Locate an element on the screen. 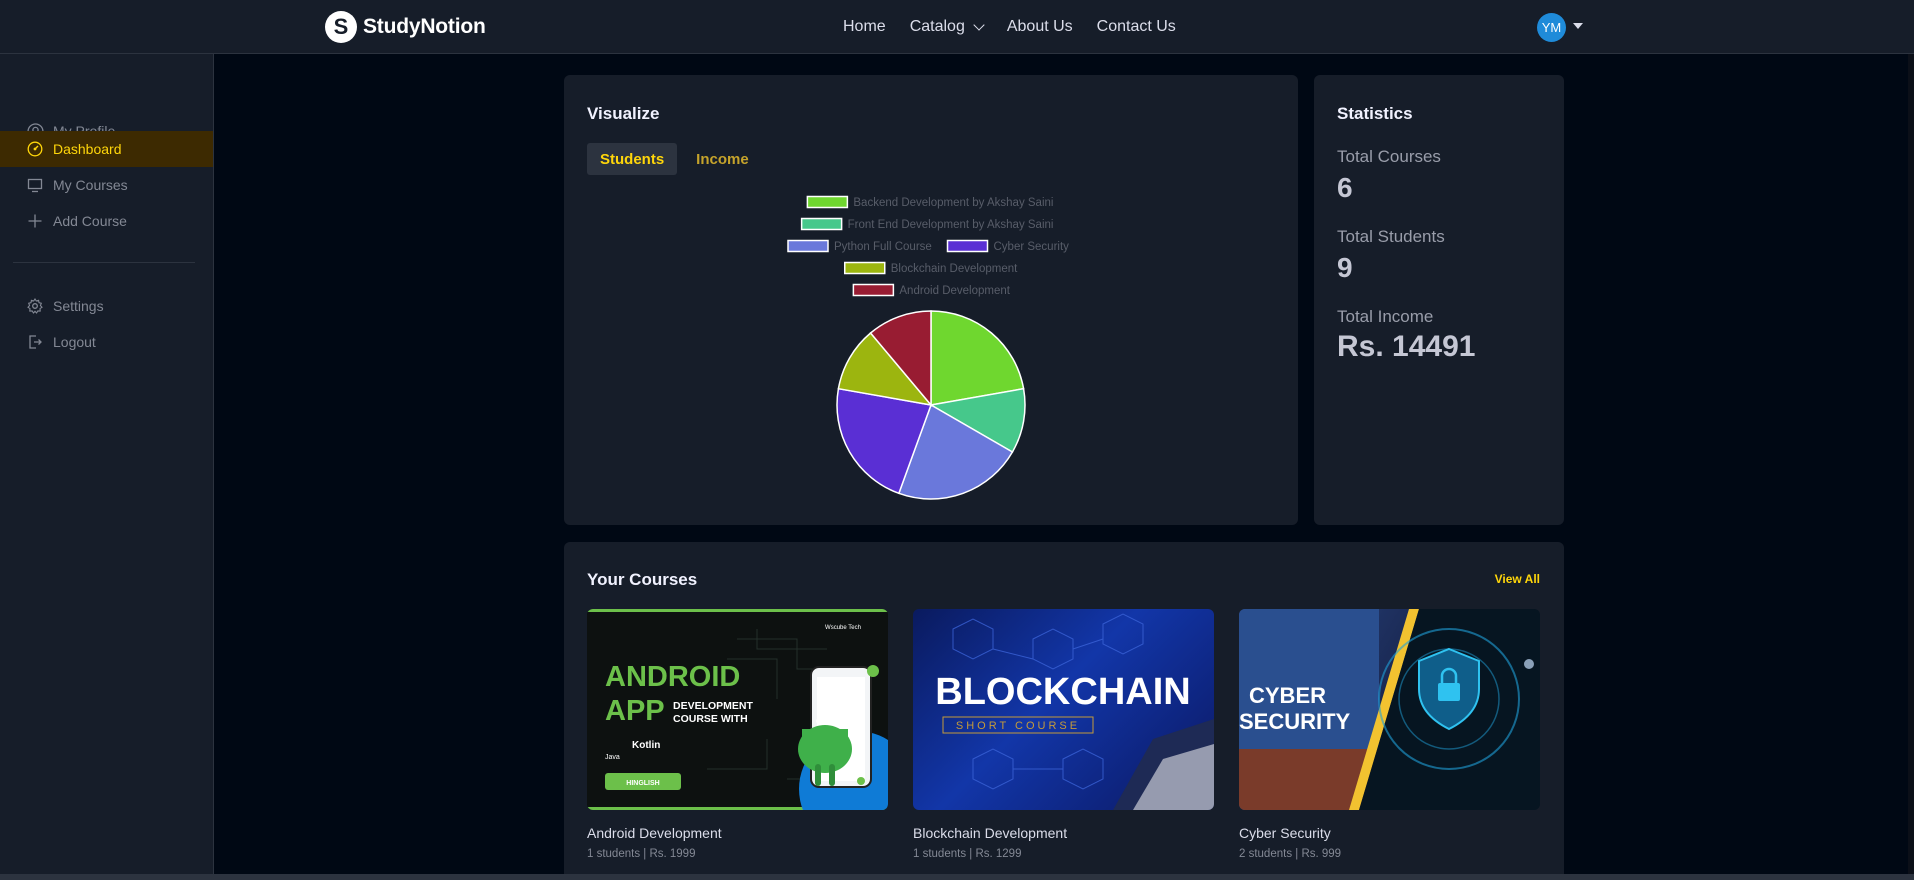  logo-icon: S is located at coordinates (341, 27).